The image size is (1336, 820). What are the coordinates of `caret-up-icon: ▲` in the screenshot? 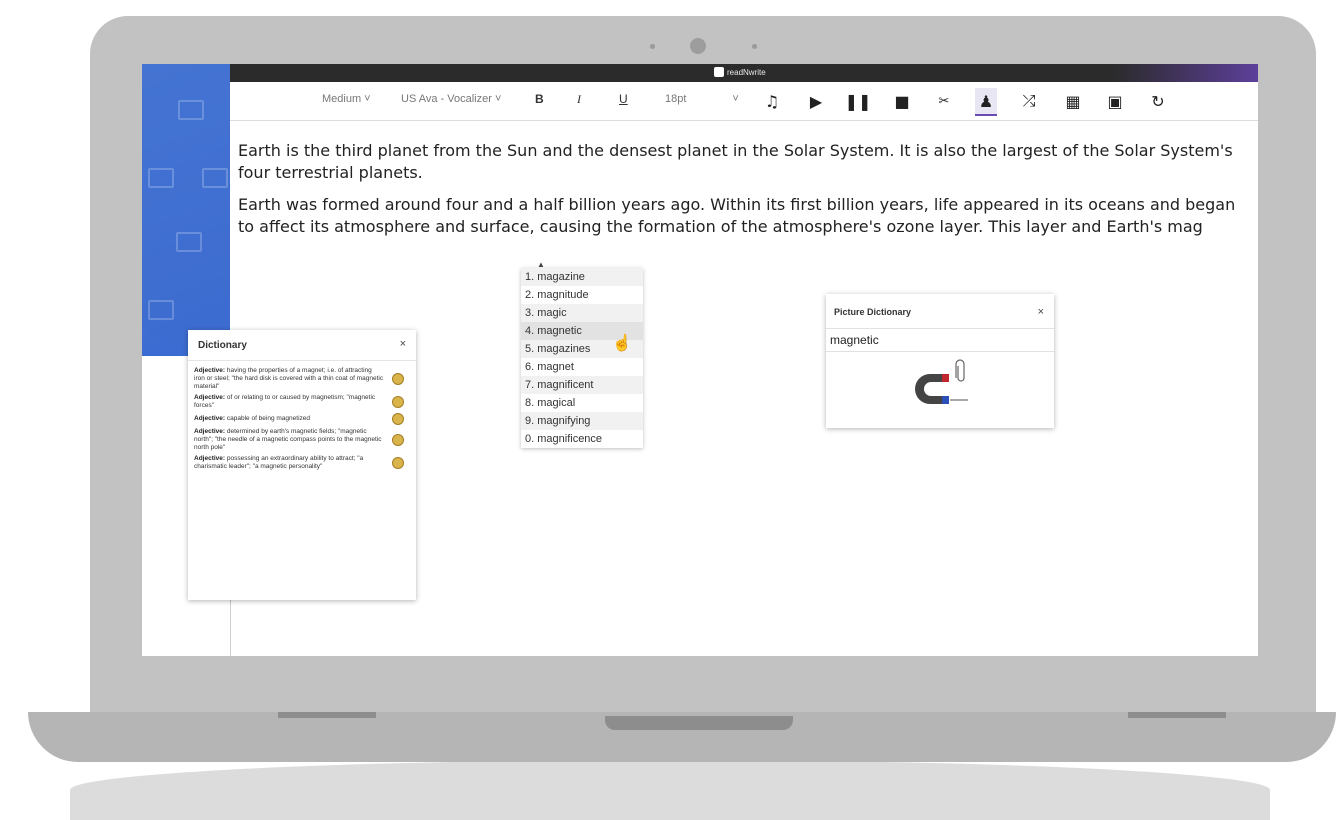 It's located at (541, 264).